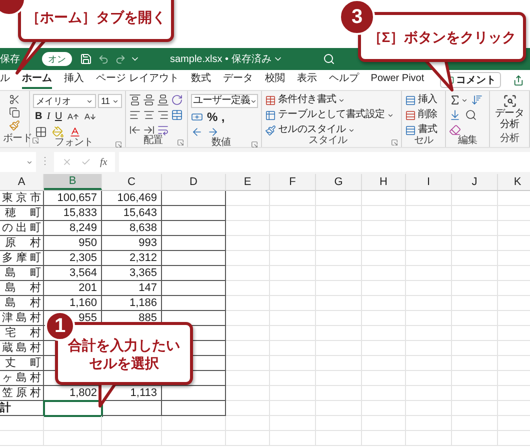  I want to click on table-cell: 15,833, so click(73, 213).